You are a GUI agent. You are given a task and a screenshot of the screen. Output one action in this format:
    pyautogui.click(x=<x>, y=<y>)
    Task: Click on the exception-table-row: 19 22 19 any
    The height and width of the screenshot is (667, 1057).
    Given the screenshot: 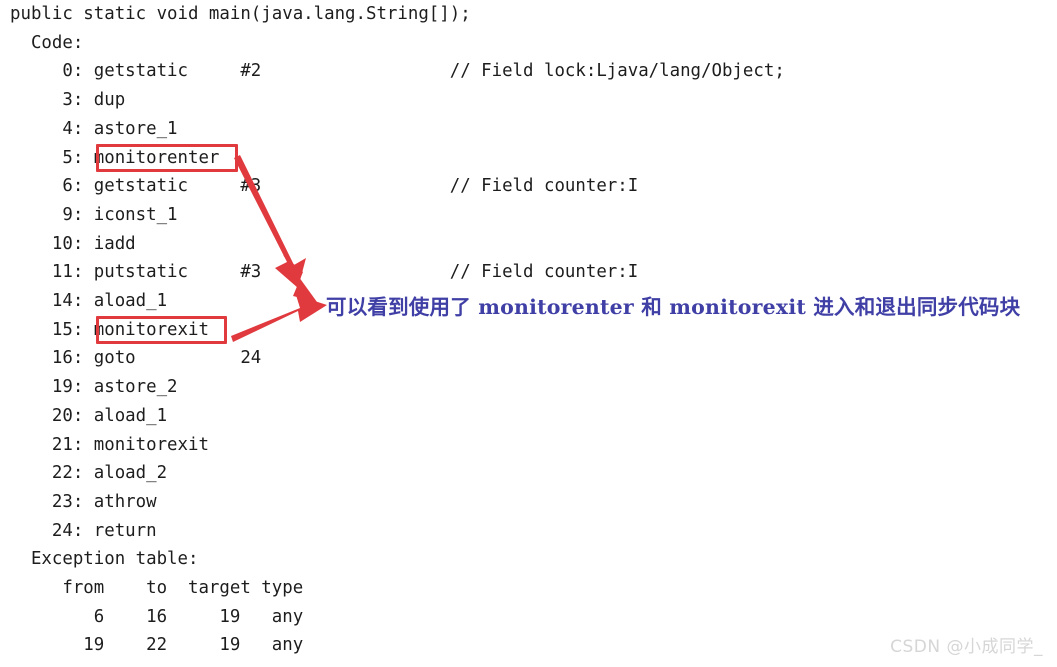 What is the action you would take?
    pyautogui.click(x=157, y=645)
    